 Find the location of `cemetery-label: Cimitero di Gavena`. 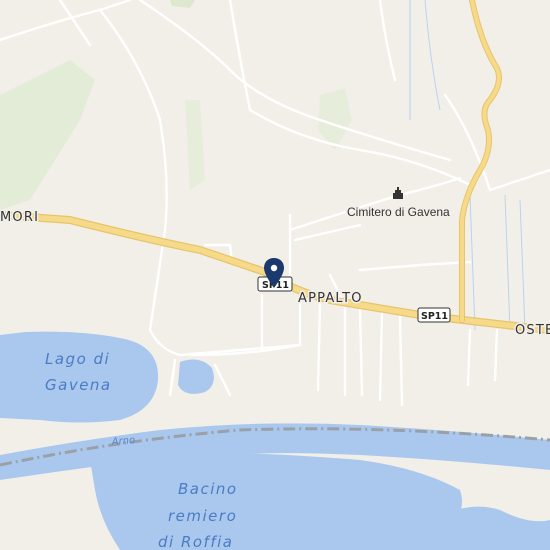

cemetery-label: Cimitero di Gavena is located at coordinates (398, 212).